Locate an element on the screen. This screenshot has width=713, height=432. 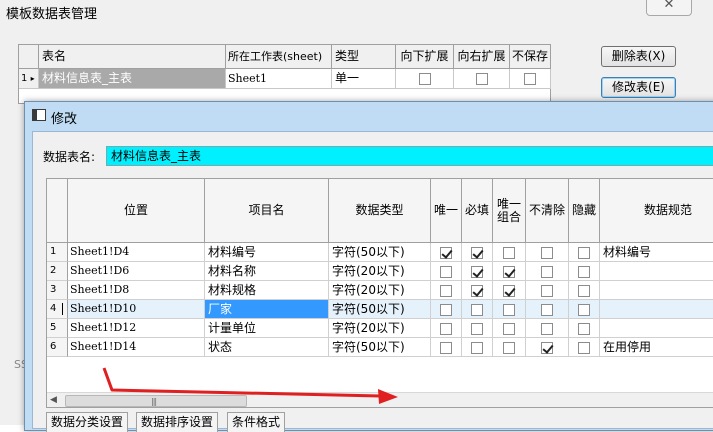
cell-item-name: 材料编号 is located at coordinates (267, 252).